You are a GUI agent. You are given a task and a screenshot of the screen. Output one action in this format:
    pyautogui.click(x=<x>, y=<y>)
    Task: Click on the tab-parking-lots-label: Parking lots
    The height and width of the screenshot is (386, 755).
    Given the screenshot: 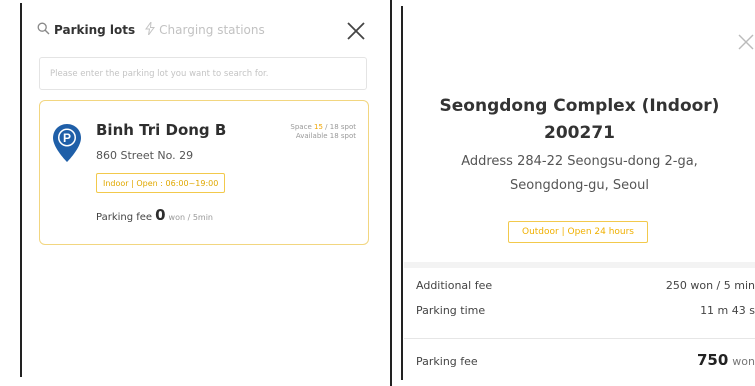 What is the action you would take?
    pyautogui.click(x=95, y=30)
    